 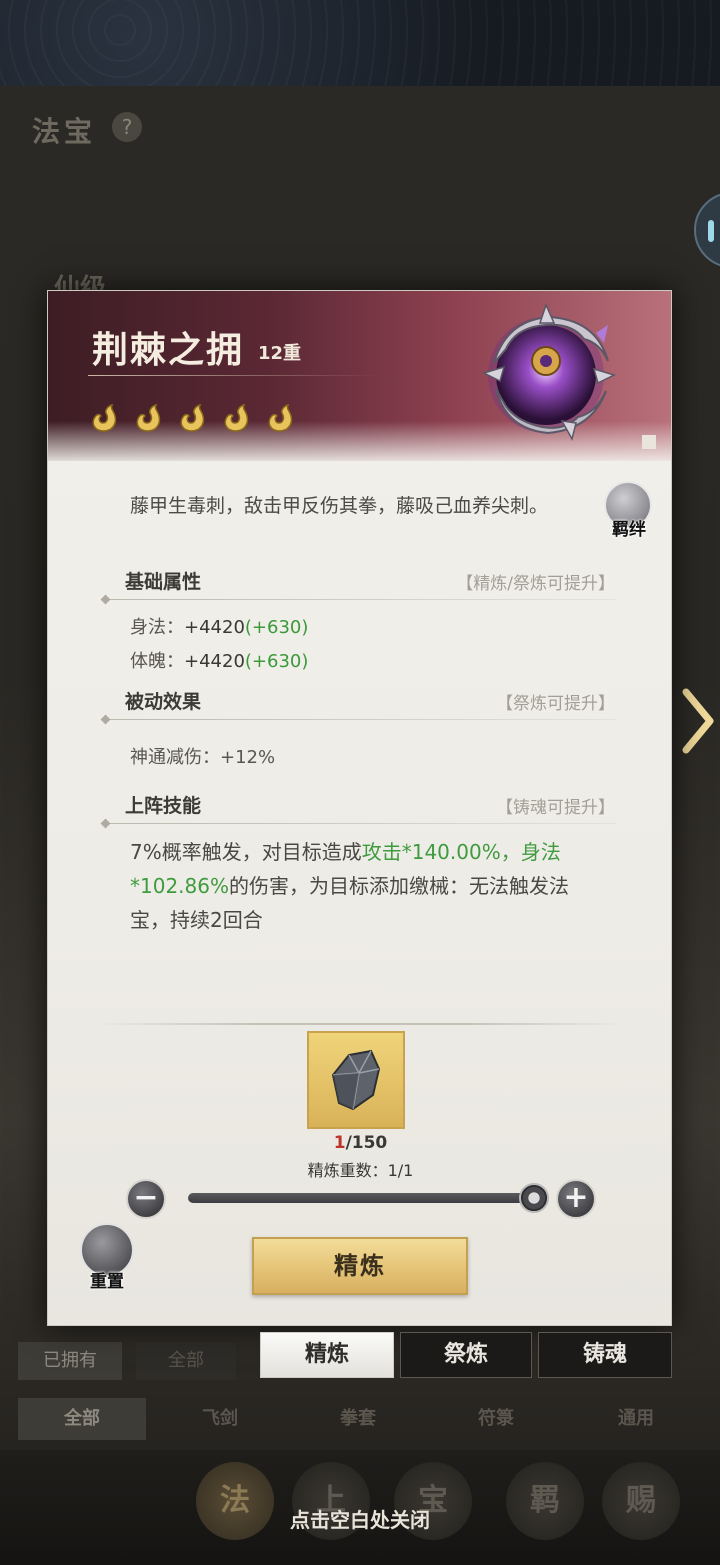 I want to click on slider-knob, so click(x=534, y=1198).